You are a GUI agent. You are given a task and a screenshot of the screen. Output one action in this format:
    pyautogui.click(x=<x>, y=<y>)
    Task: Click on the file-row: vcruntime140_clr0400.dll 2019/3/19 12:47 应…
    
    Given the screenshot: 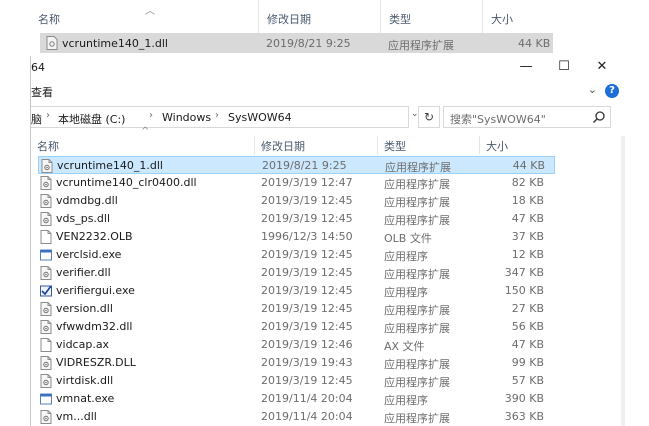 What is the action you would take?
    pyautogui.click(x=296, y=183)
    